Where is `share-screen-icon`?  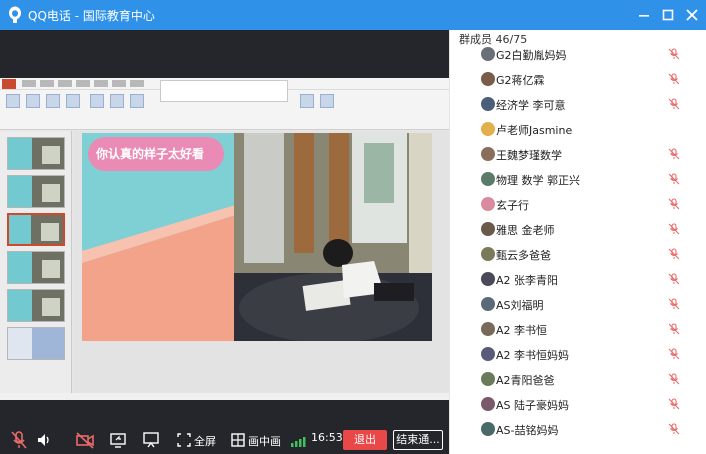 share-screen-icon is located at coordinates (118, 440).